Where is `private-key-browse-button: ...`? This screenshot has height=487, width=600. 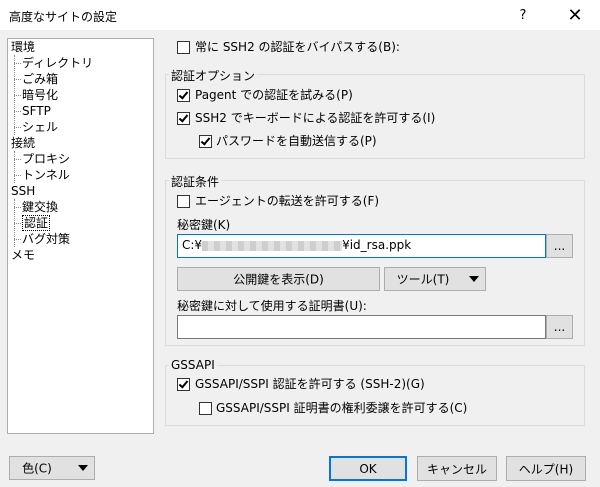
private-key-browse-button: ... is located at coordinates (559, 246).